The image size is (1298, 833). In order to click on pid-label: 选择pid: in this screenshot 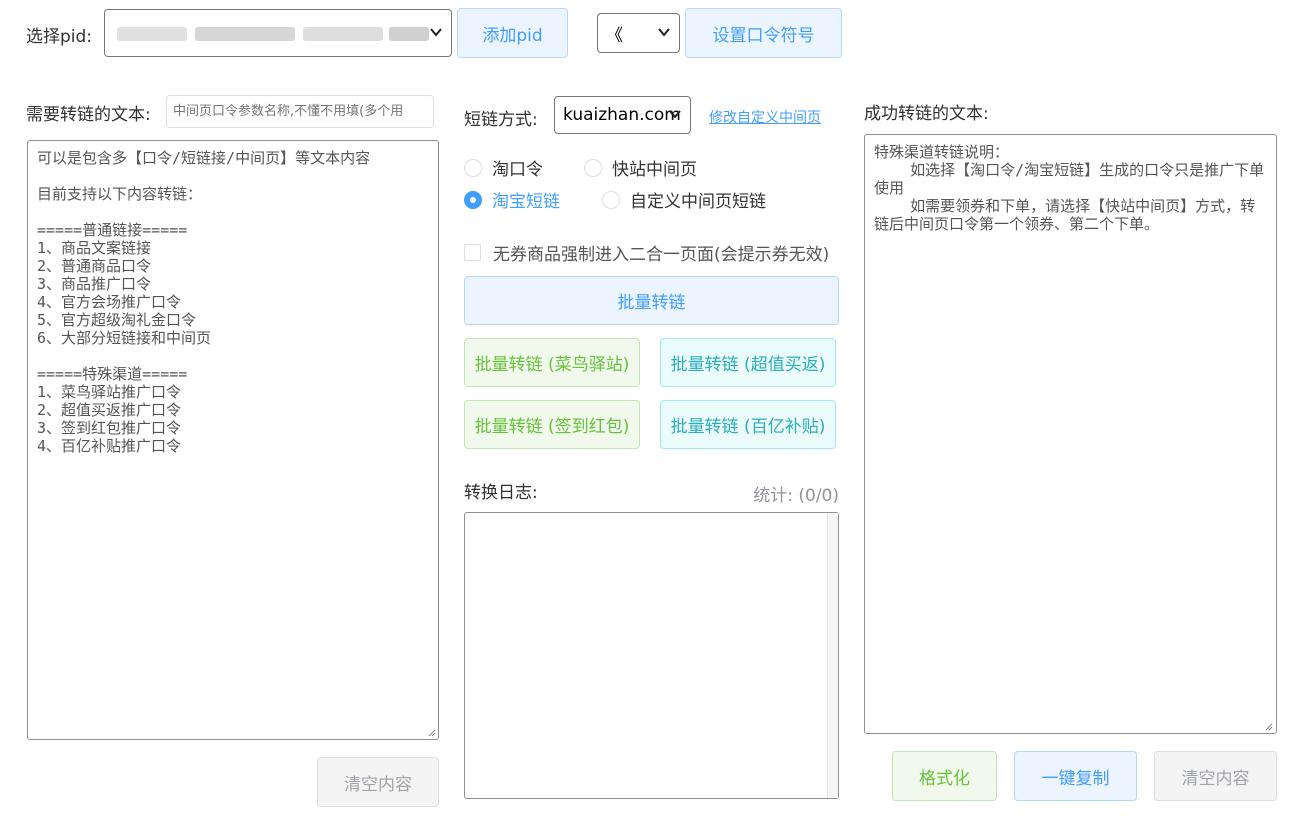, I will do `click(59, 37)`.